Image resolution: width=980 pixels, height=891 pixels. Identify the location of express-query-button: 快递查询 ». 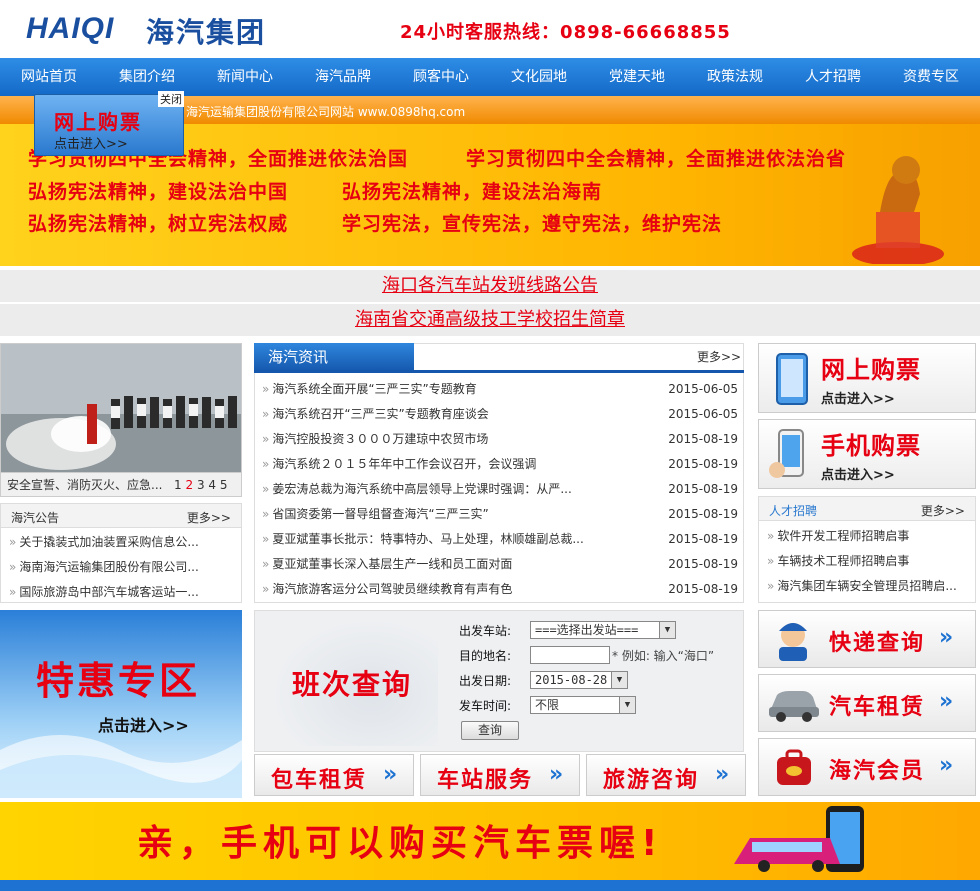
(867, 639).